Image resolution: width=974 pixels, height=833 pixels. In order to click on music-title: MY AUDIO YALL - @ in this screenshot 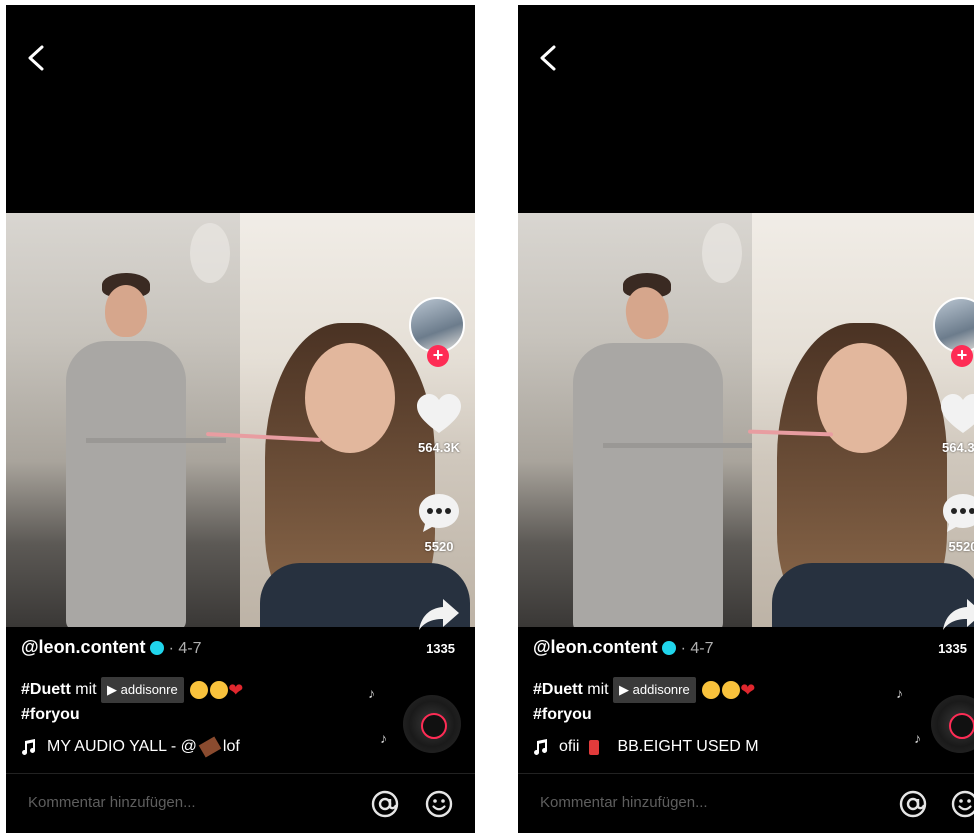, I will do `click(122, 746)`.